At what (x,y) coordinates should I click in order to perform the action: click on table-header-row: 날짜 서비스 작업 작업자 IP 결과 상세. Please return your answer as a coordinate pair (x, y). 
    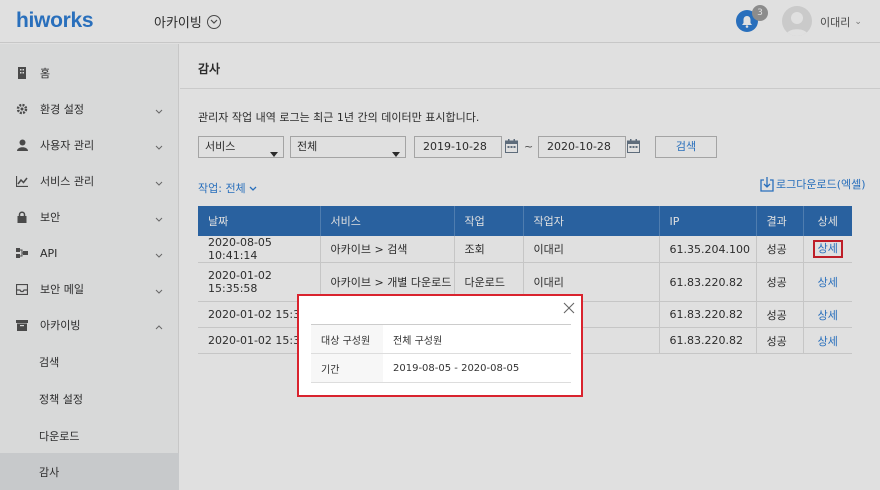
    Looking at the image, I should click on (525, 221).